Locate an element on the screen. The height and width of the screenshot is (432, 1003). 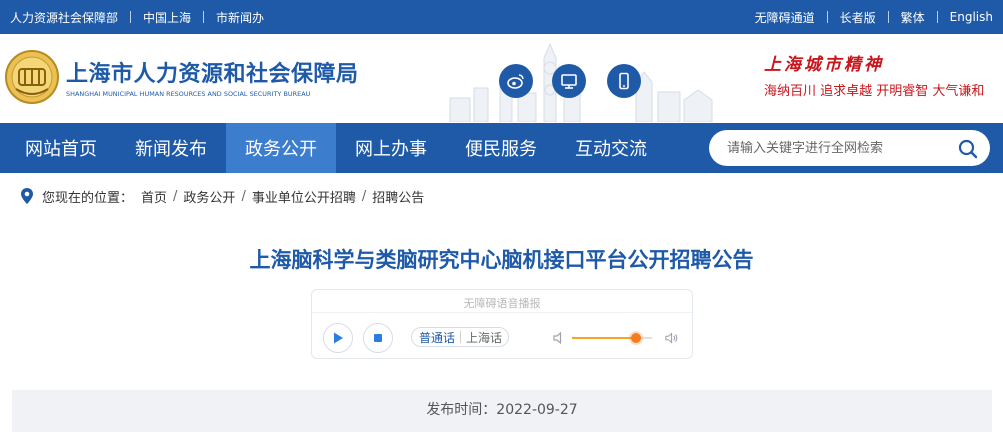
link-elderly-version: 长者版 is located at coordinates (858, 17).